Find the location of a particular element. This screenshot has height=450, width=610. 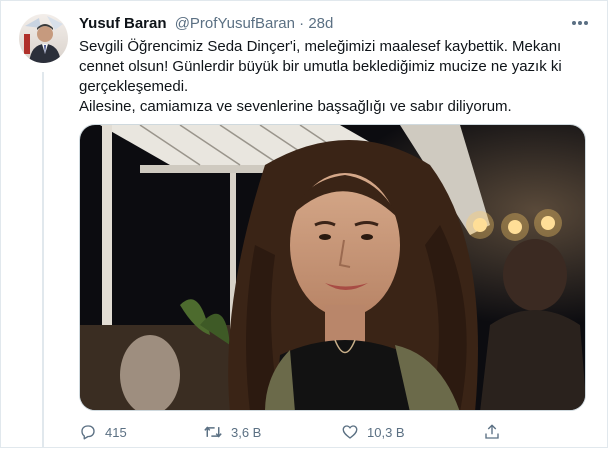

share-icon is located at coordinates (492, 431).